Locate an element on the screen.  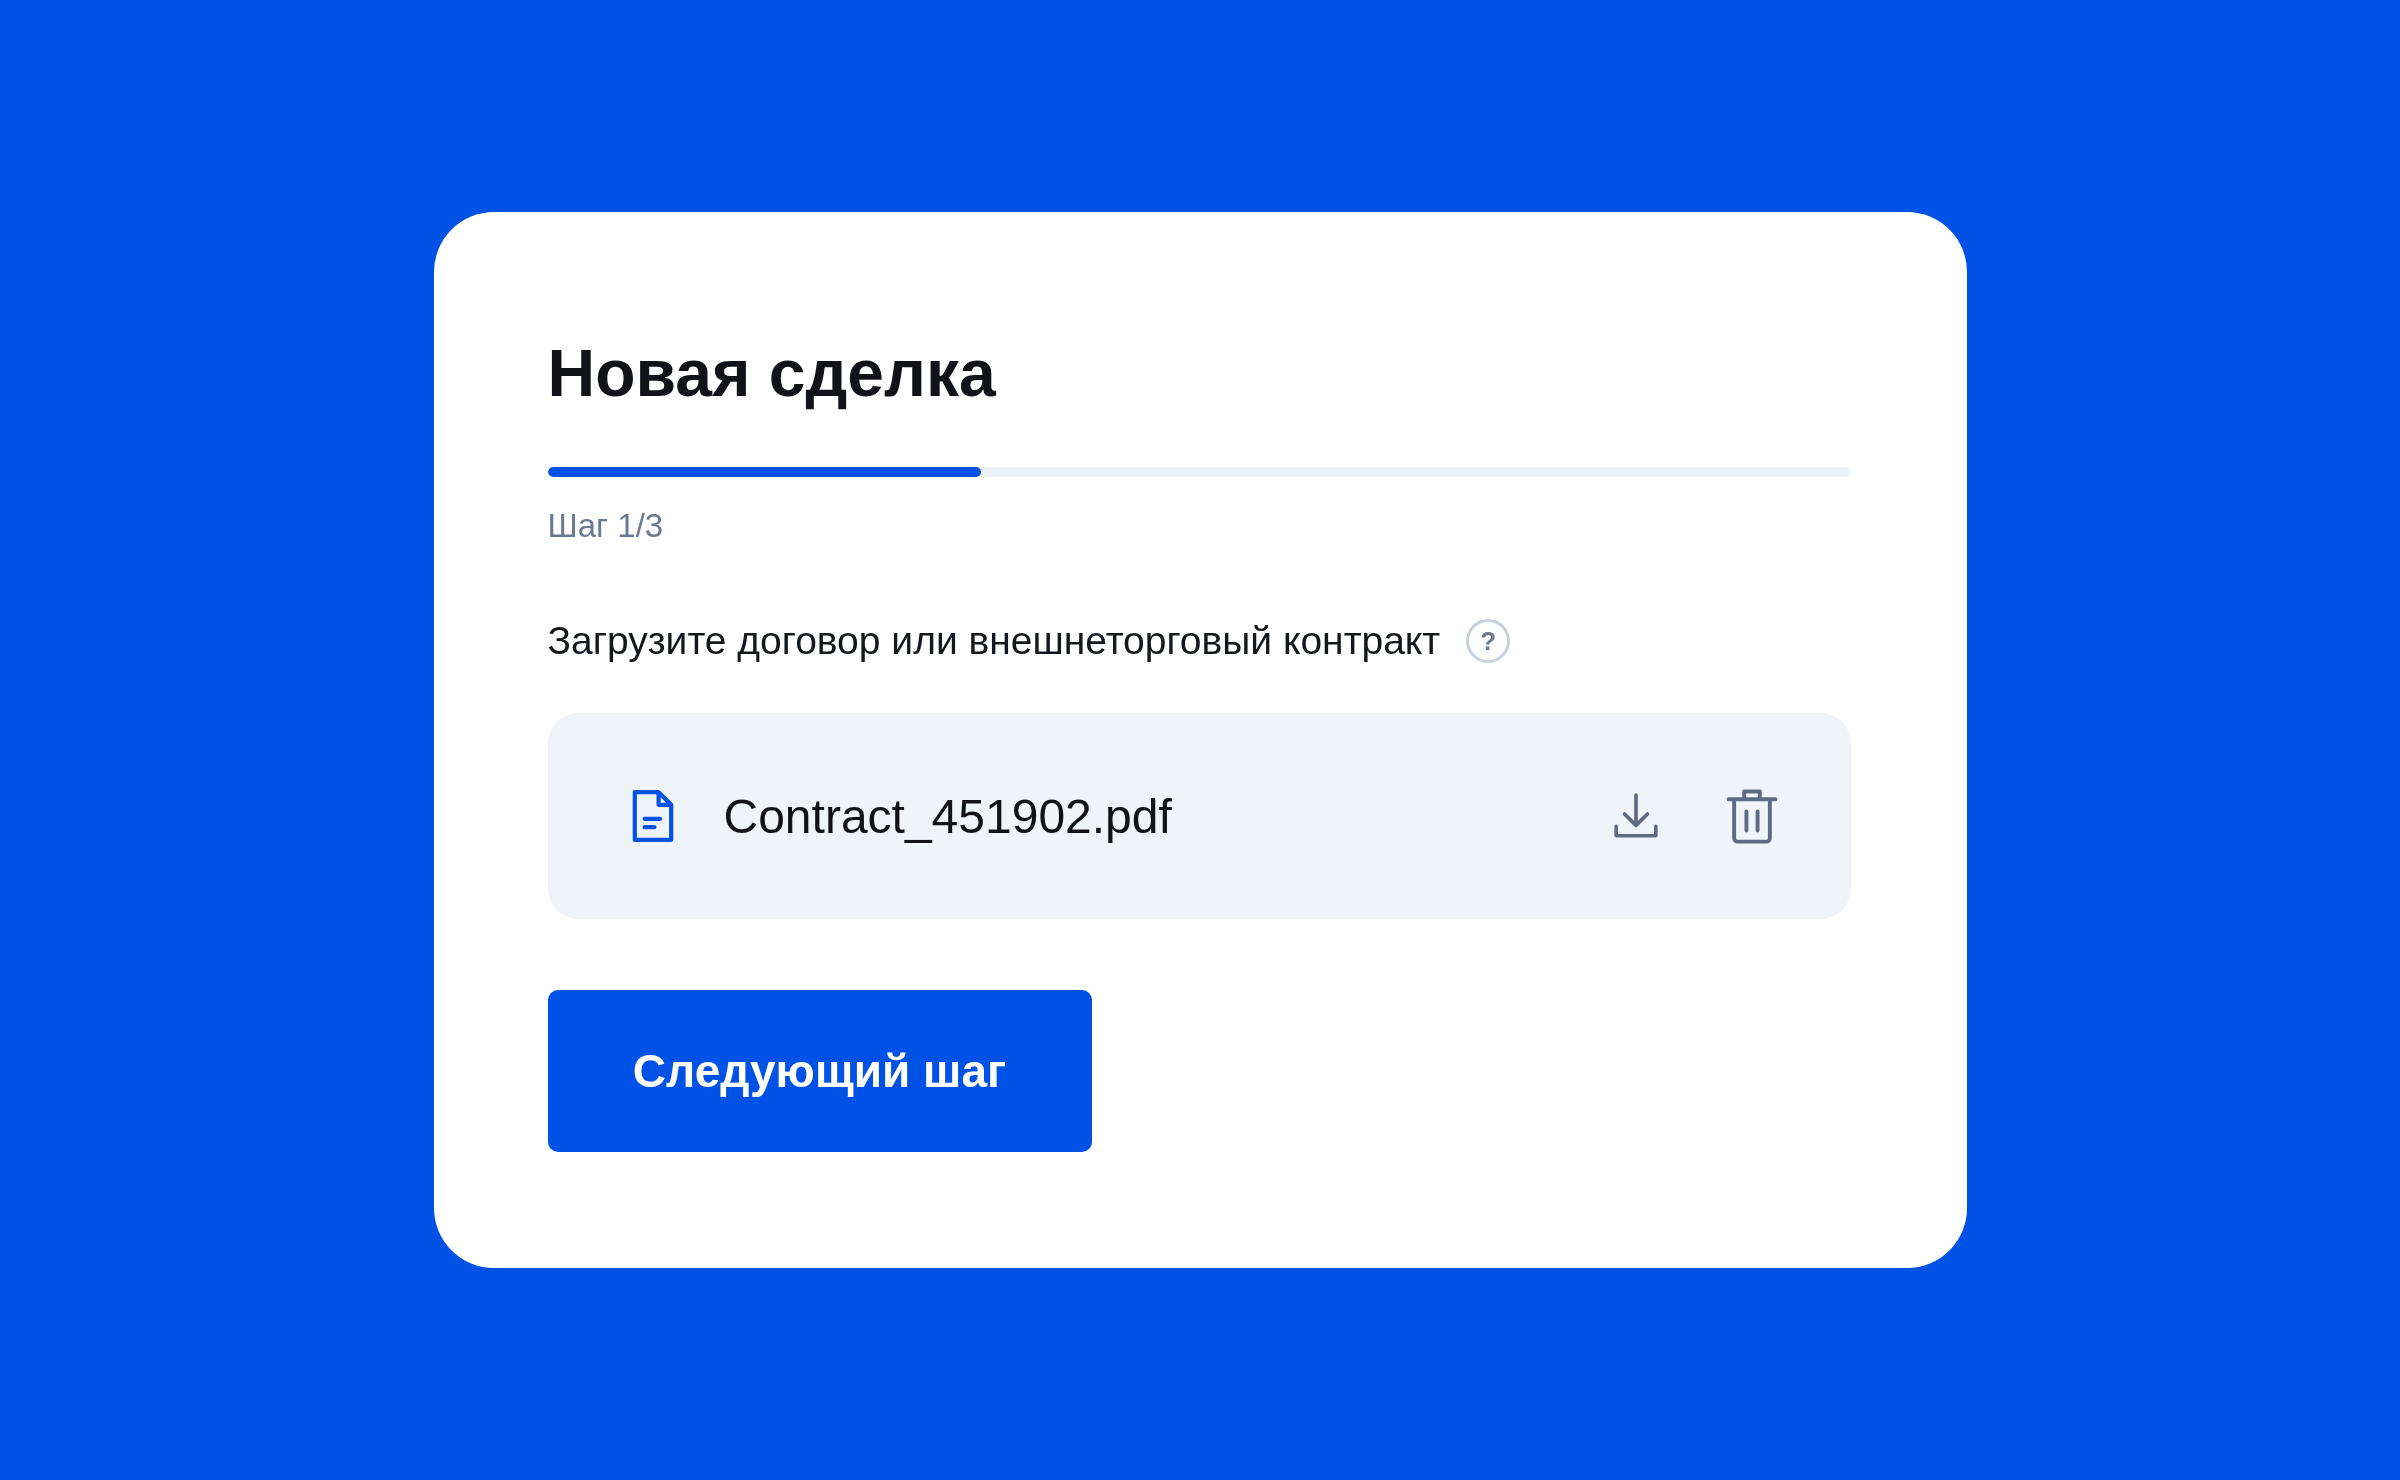
upload-label: Загрузите договор или внешнеторговый контракт is located at coordinates (994, 641).